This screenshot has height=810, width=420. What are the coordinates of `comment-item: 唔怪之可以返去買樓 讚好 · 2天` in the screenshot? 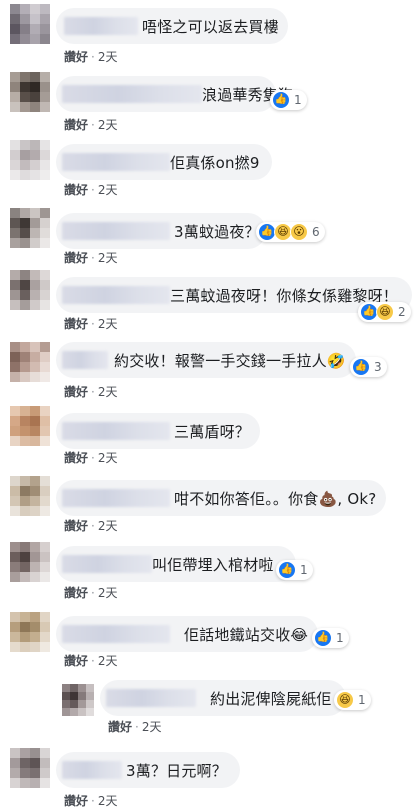 It's located at (210, 34).